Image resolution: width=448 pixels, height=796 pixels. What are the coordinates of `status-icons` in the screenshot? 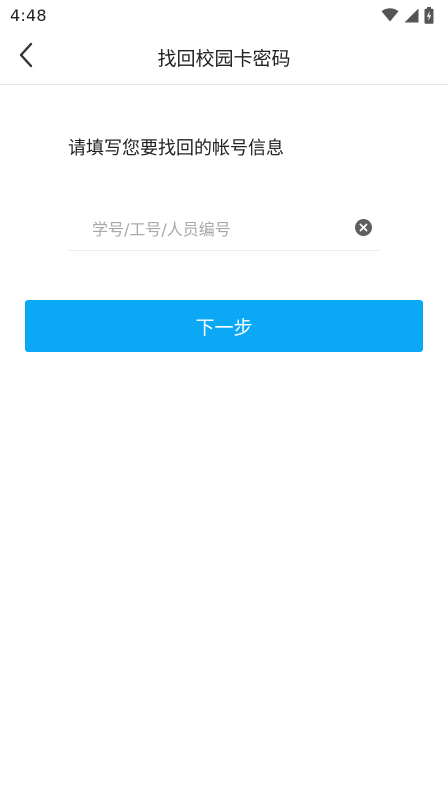 It's located at (407, 15).